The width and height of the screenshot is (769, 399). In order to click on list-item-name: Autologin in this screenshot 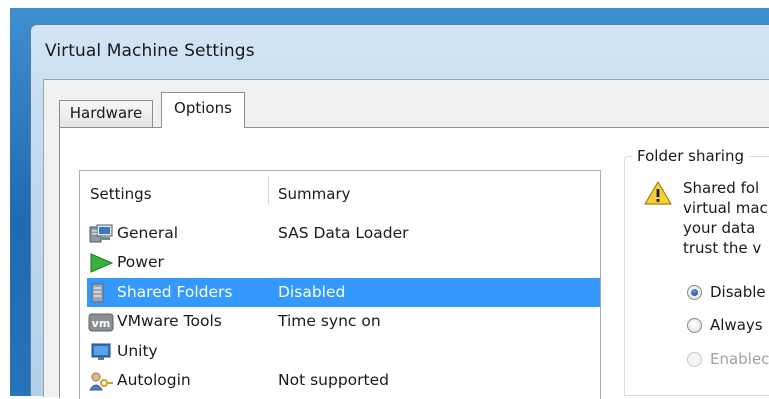, I will do `click(154, 380)`.